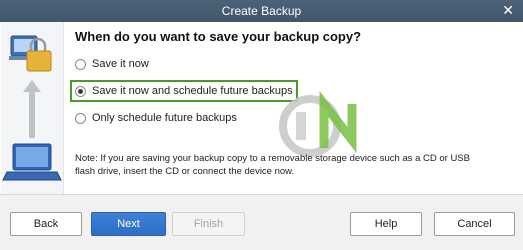 The image size is (523, 250). Describe the element at coordinates (128, 224) in the screenshot. I see `next-button: Next` at that location.